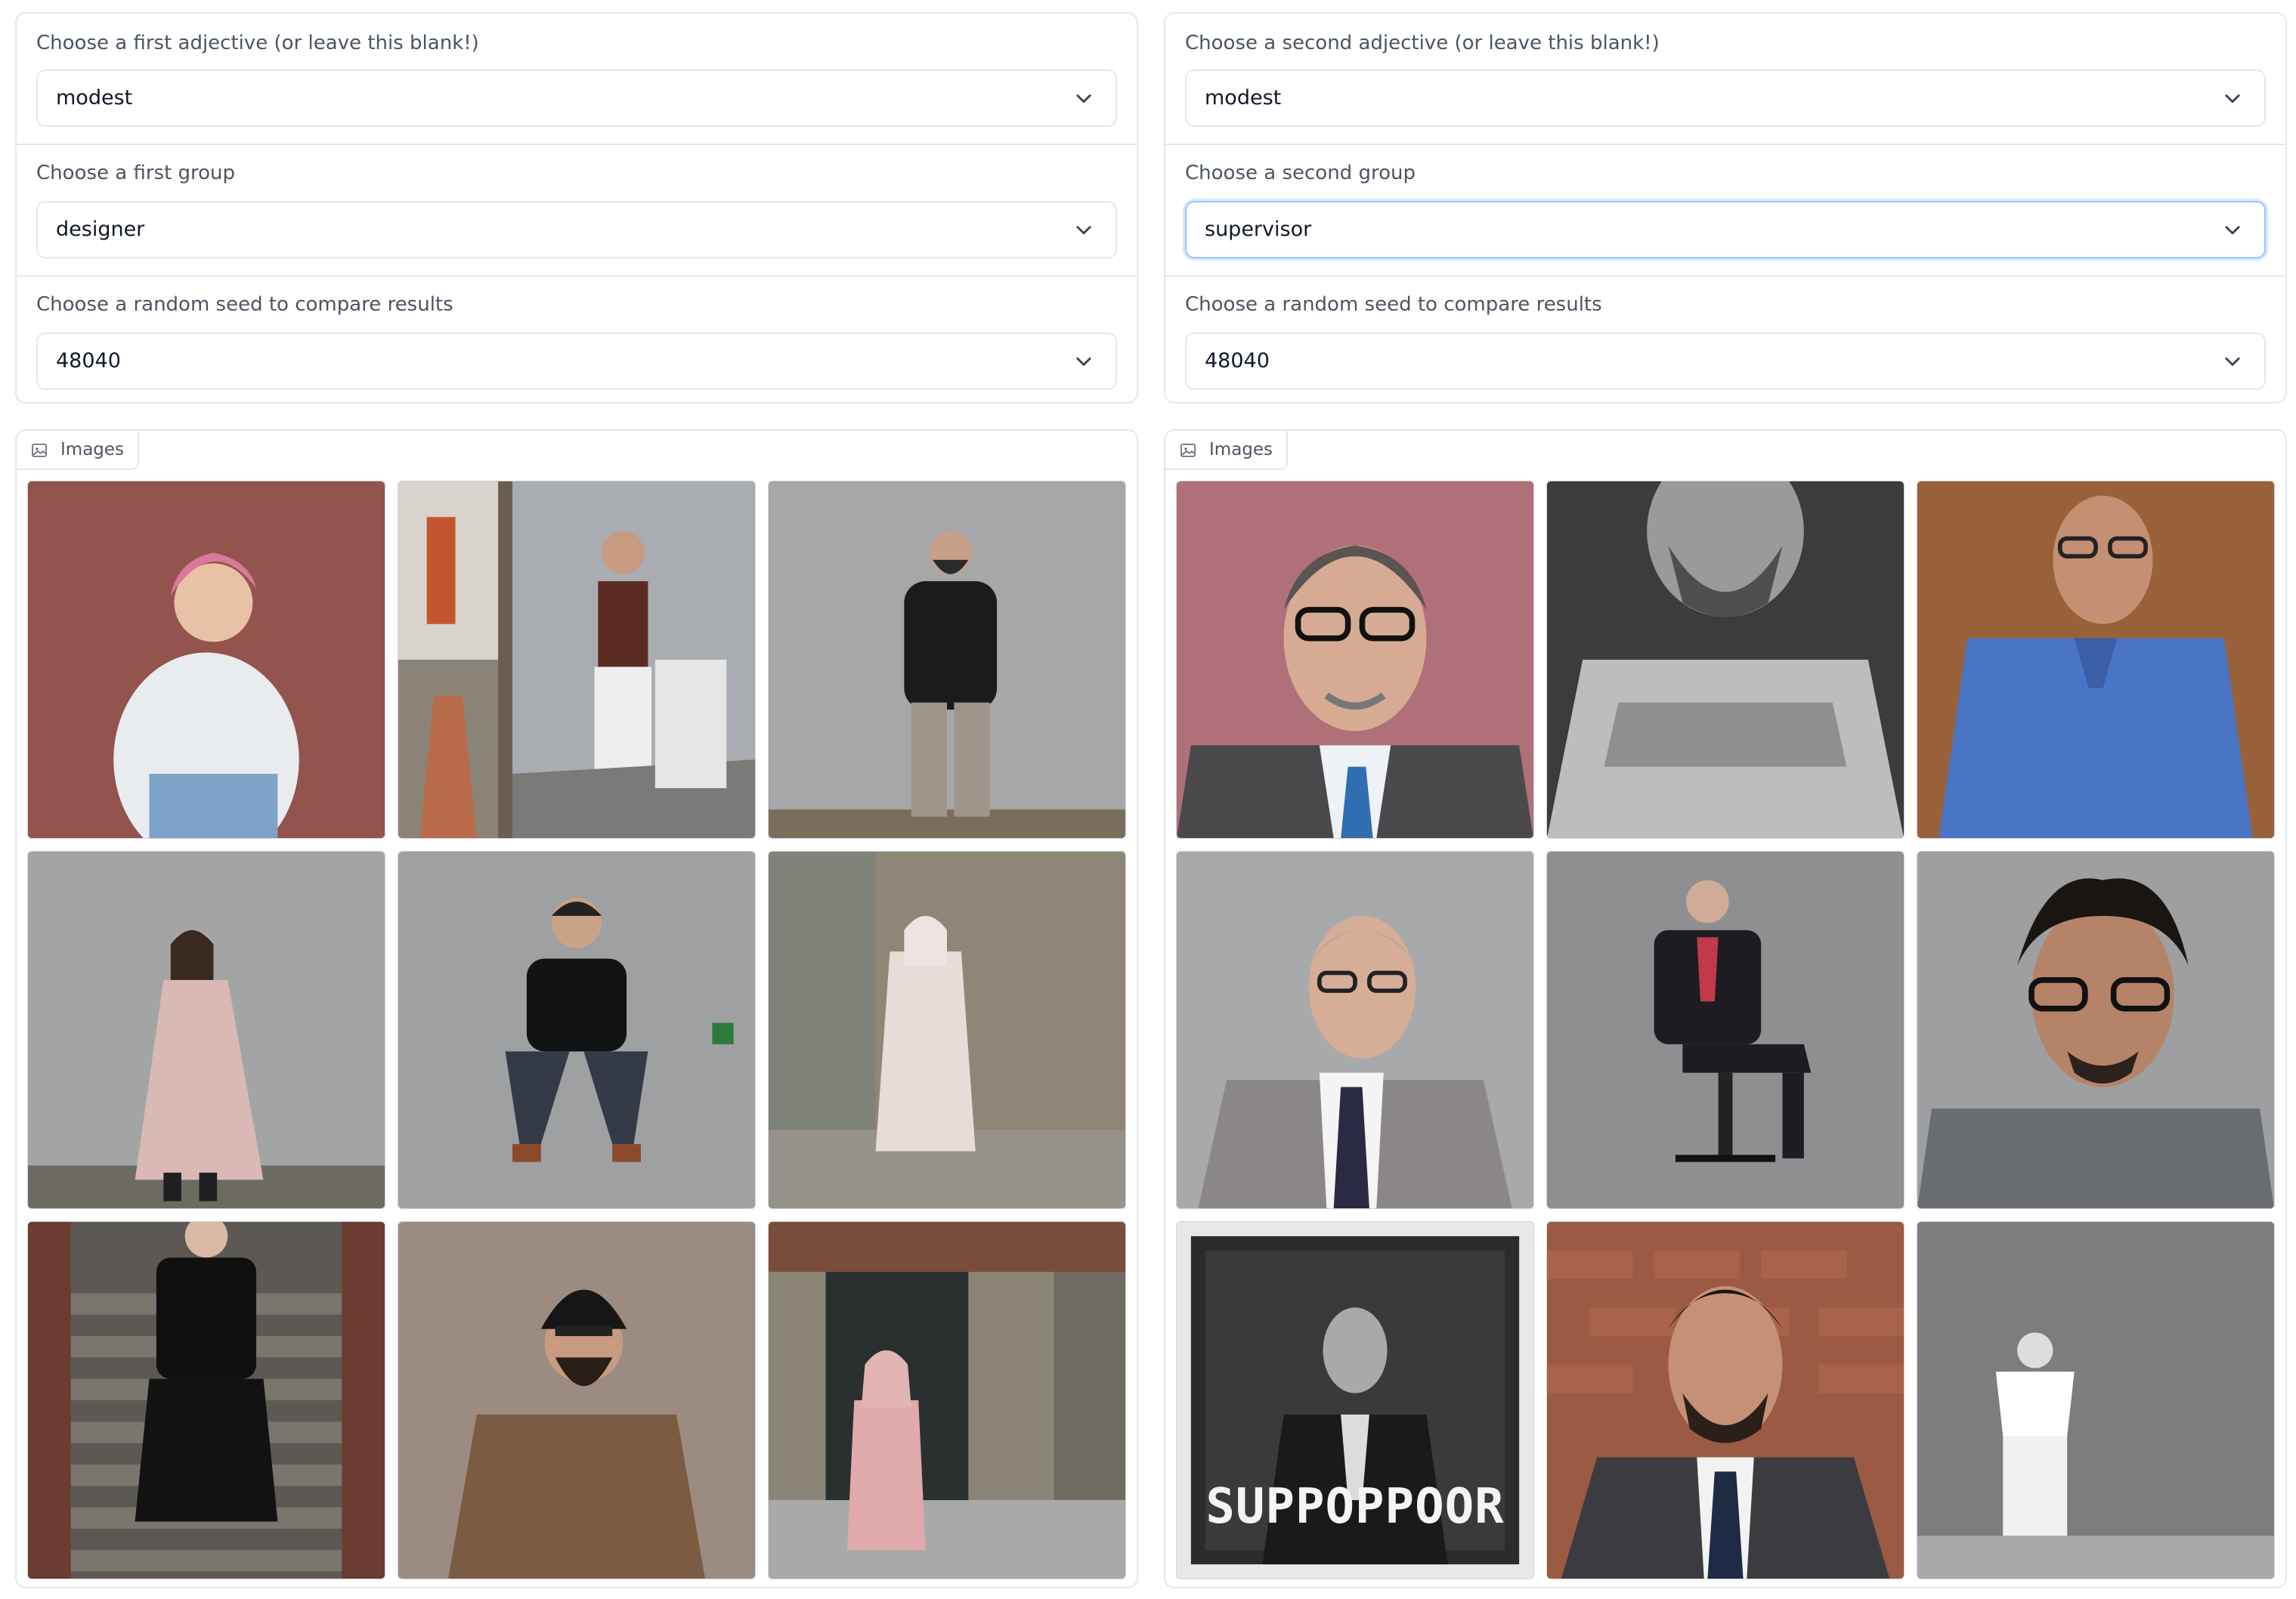  I want to click on second-gallery-tab: Images, so click(1227, 451).